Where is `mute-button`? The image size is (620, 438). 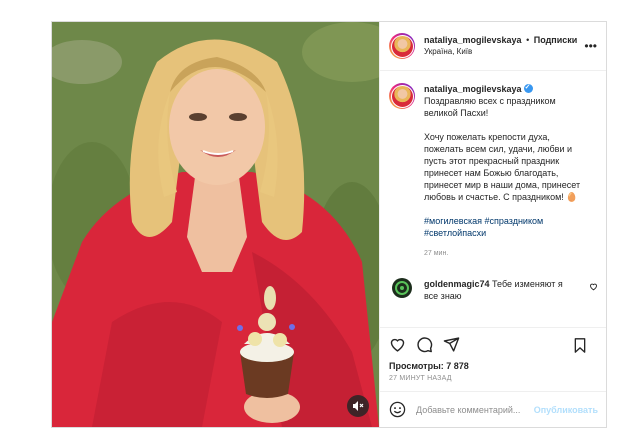
mute-button is located at coordinates (358, 406).